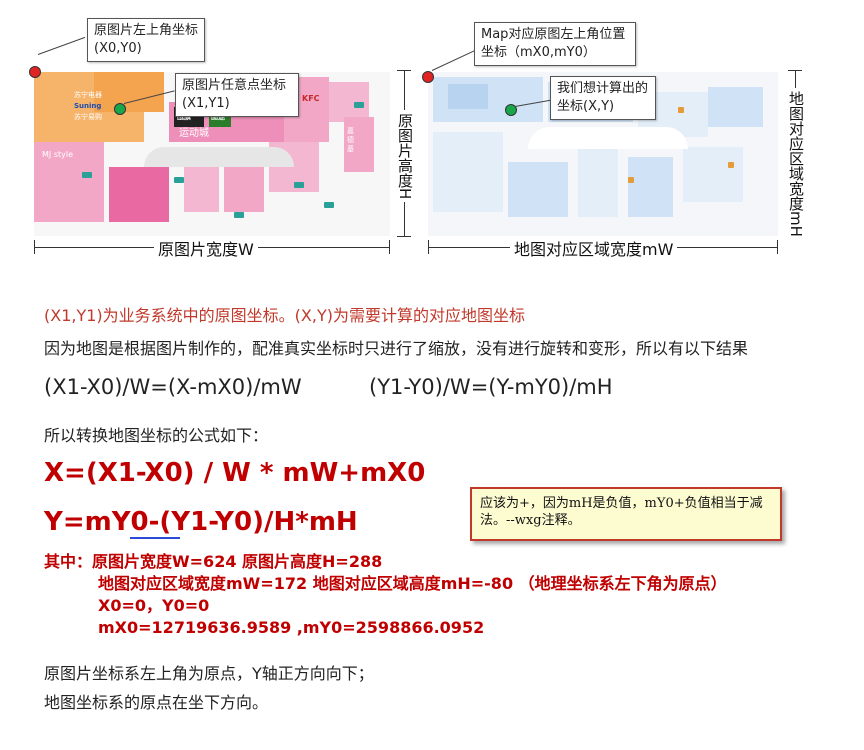 This screenshot has width=864, height=750. What do you see at coordinates (235, 473) in the screenshot?
I see `formula-x: X=(X1-X0) / W * mW+mX0` at bounding box center [235, 473].